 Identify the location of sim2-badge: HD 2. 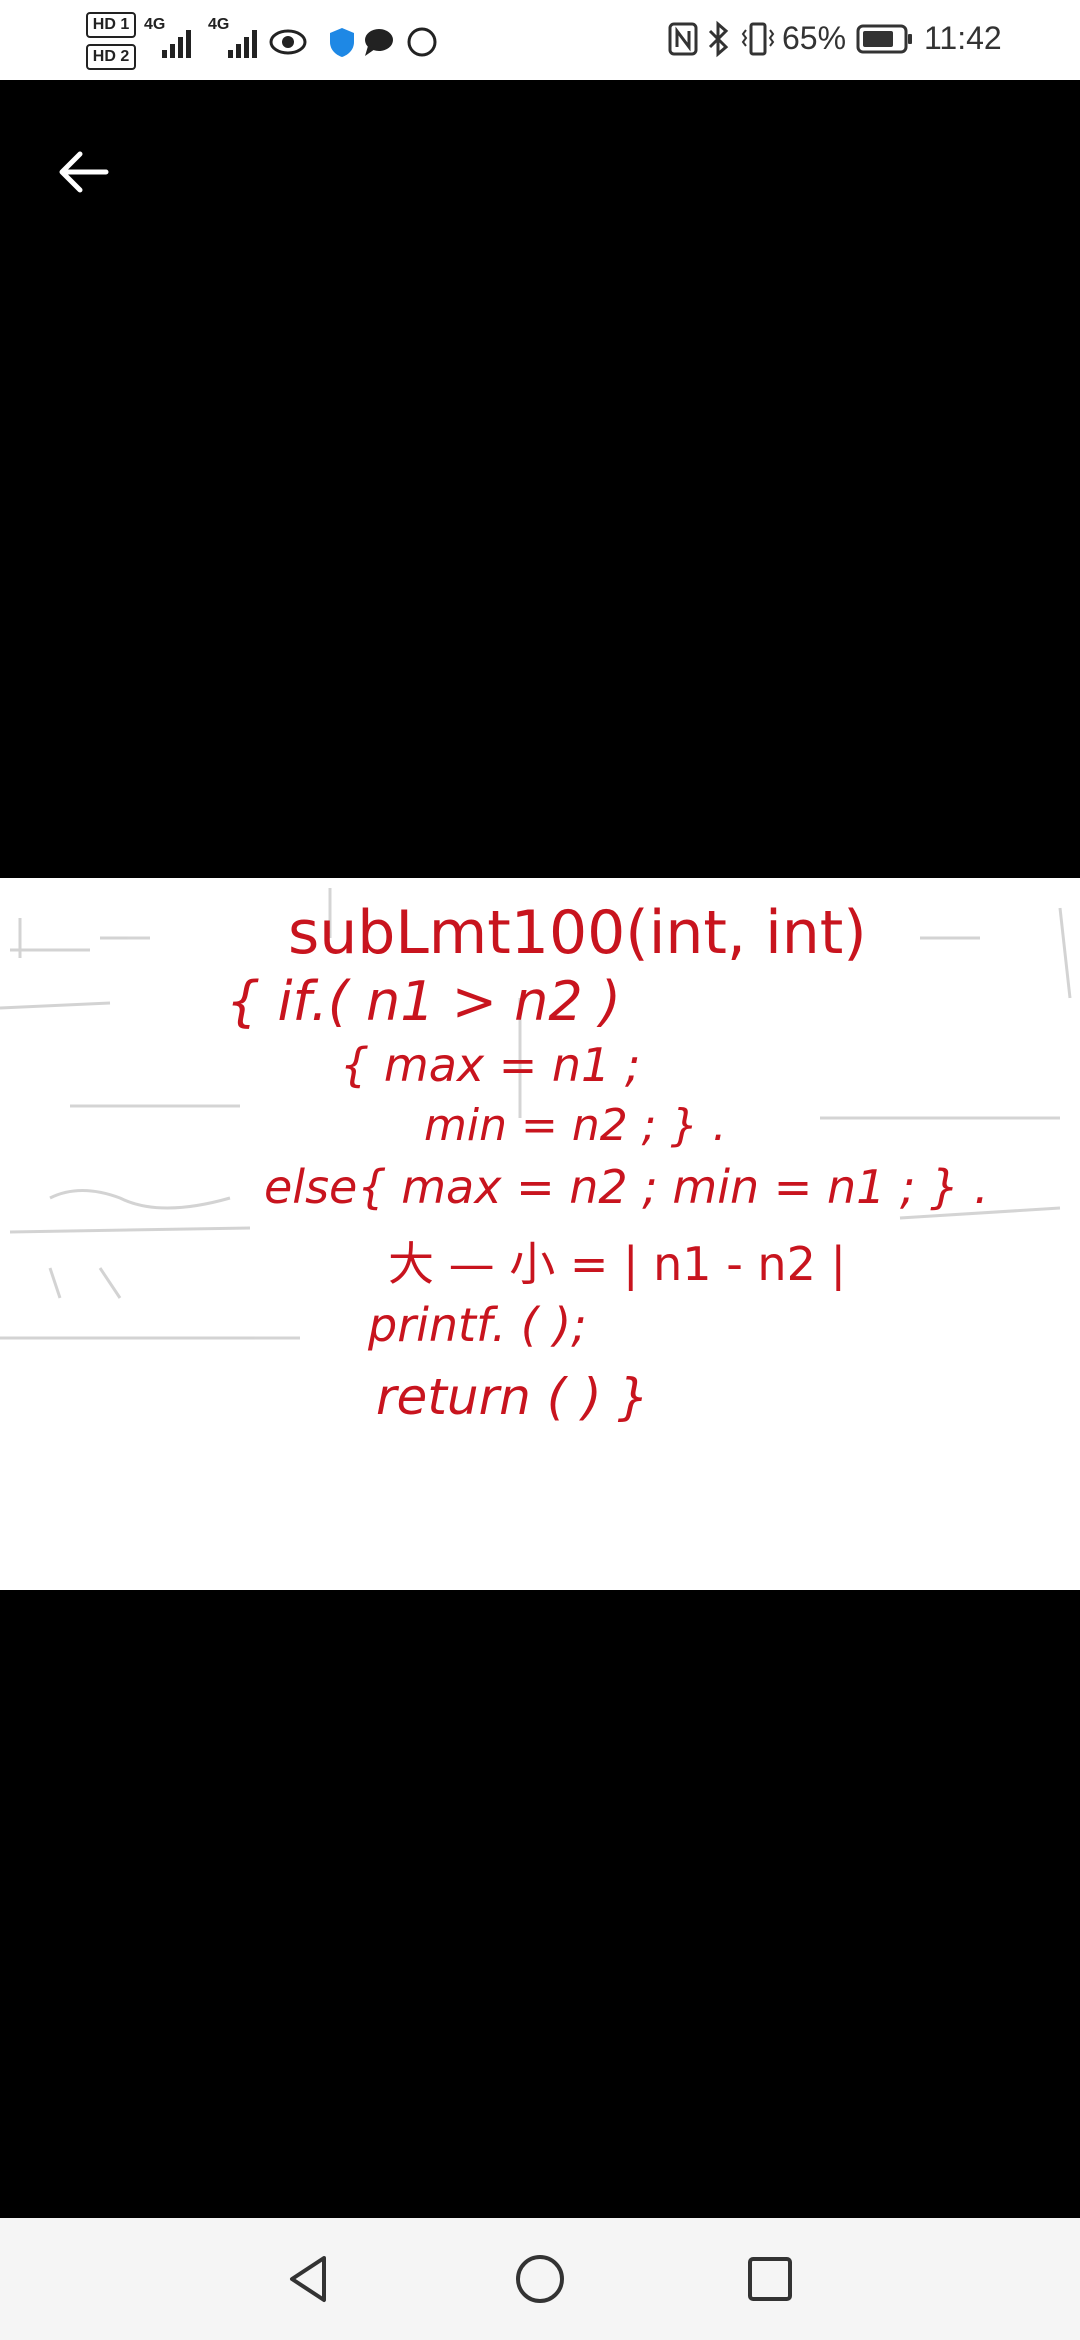
(111, 57).